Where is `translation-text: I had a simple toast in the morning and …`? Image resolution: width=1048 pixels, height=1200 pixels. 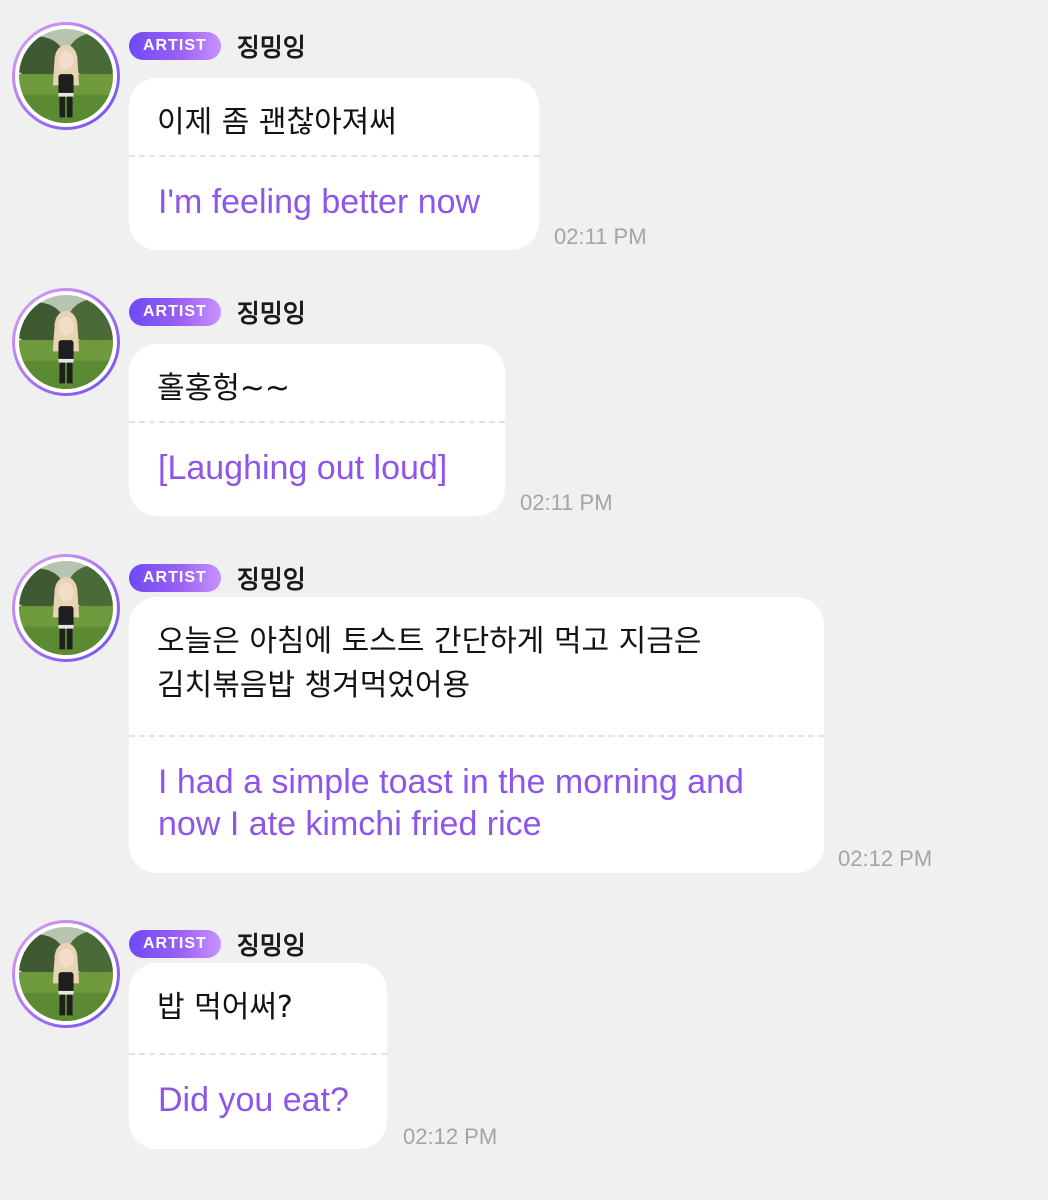 translation-text: I had a simple toast in the morning and … is located at coordinates (479, 803).